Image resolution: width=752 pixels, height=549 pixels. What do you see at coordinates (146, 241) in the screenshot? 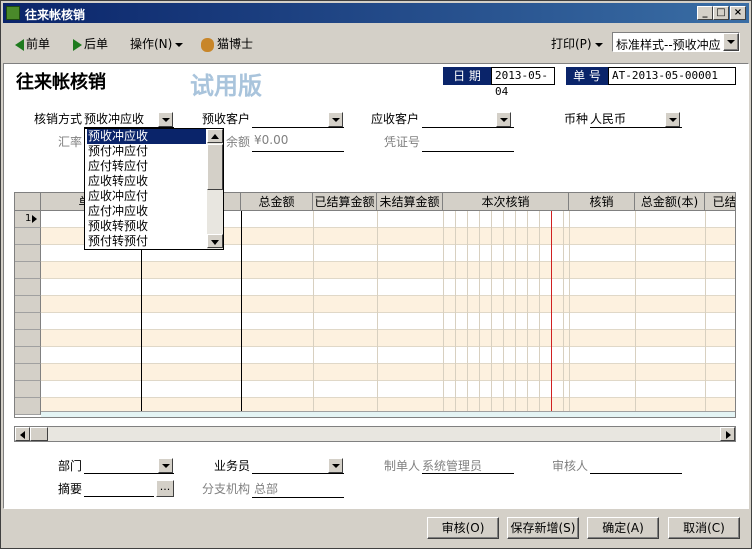
I see `dropdown-option: 预付转预付` at bounding box center [146, 241].